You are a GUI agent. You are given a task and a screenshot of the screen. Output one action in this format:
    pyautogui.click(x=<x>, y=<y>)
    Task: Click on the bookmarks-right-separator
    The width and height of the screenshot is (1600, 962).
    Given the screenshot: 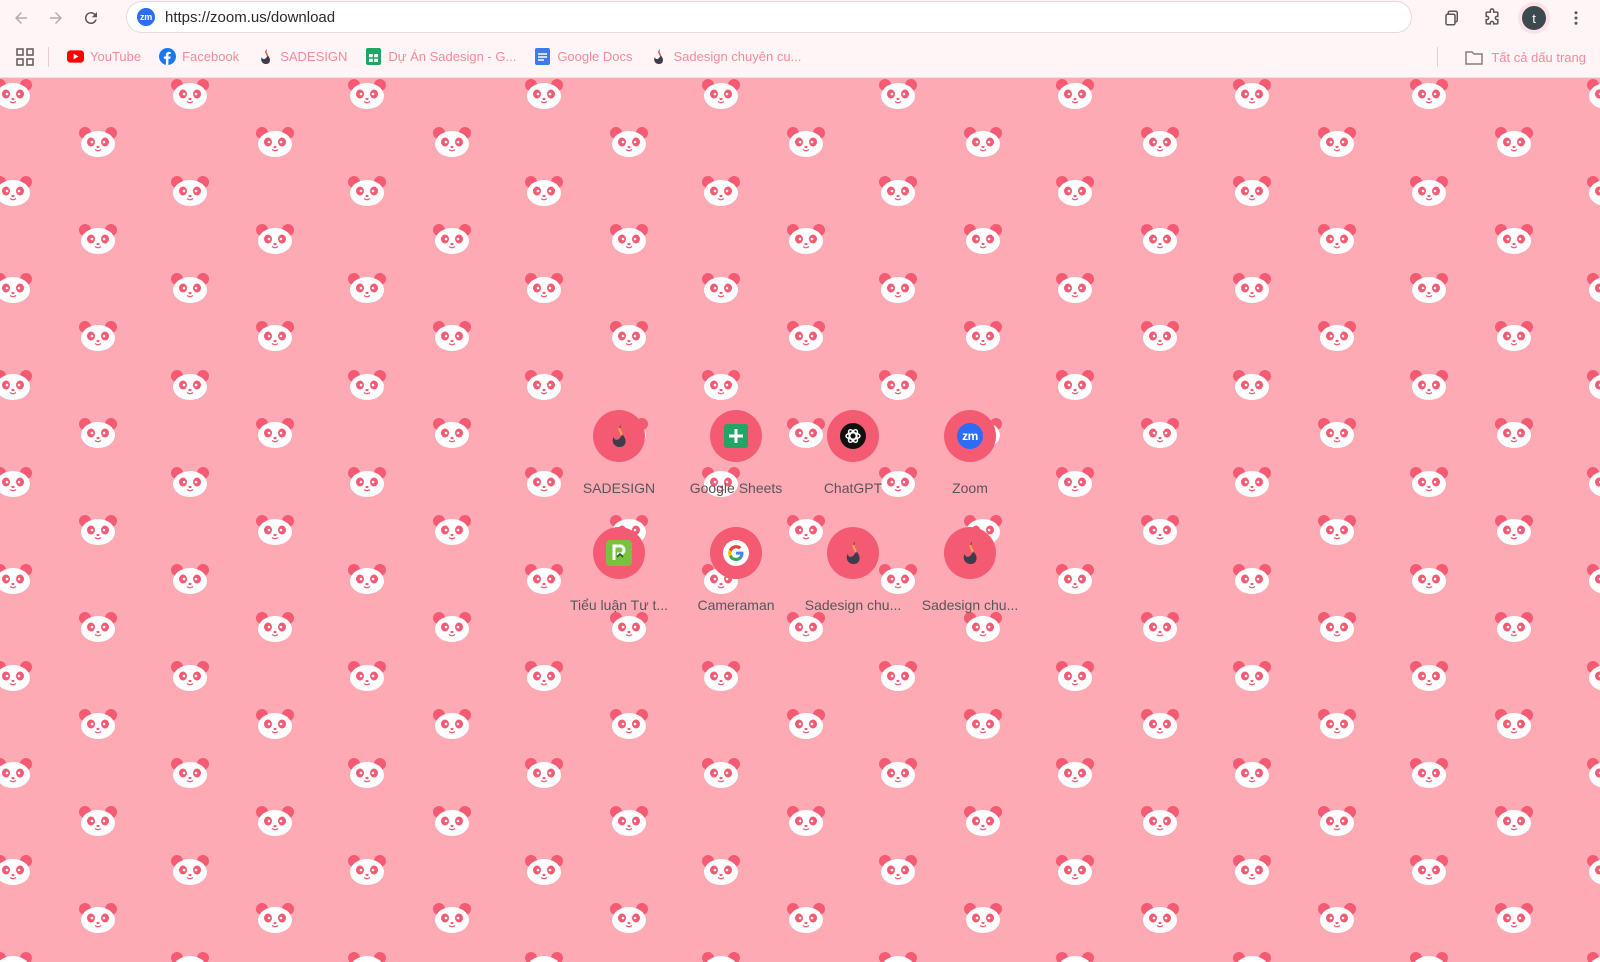 What is the action you would take?
    pyautogui.click(x=1437, y=57)
    